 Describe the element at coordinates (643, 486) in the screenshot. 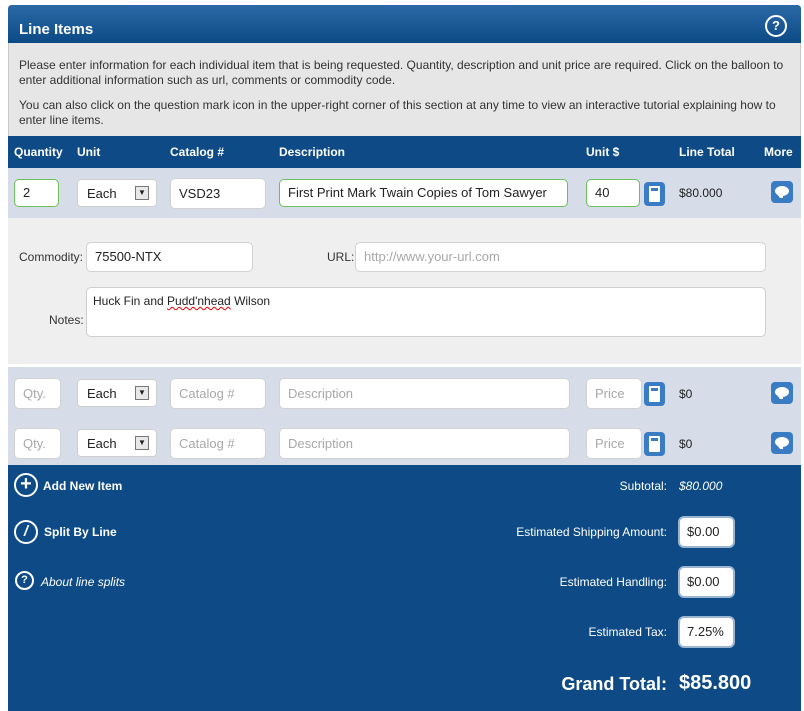

I see `subtotal-label: Subtotal:` at that location.